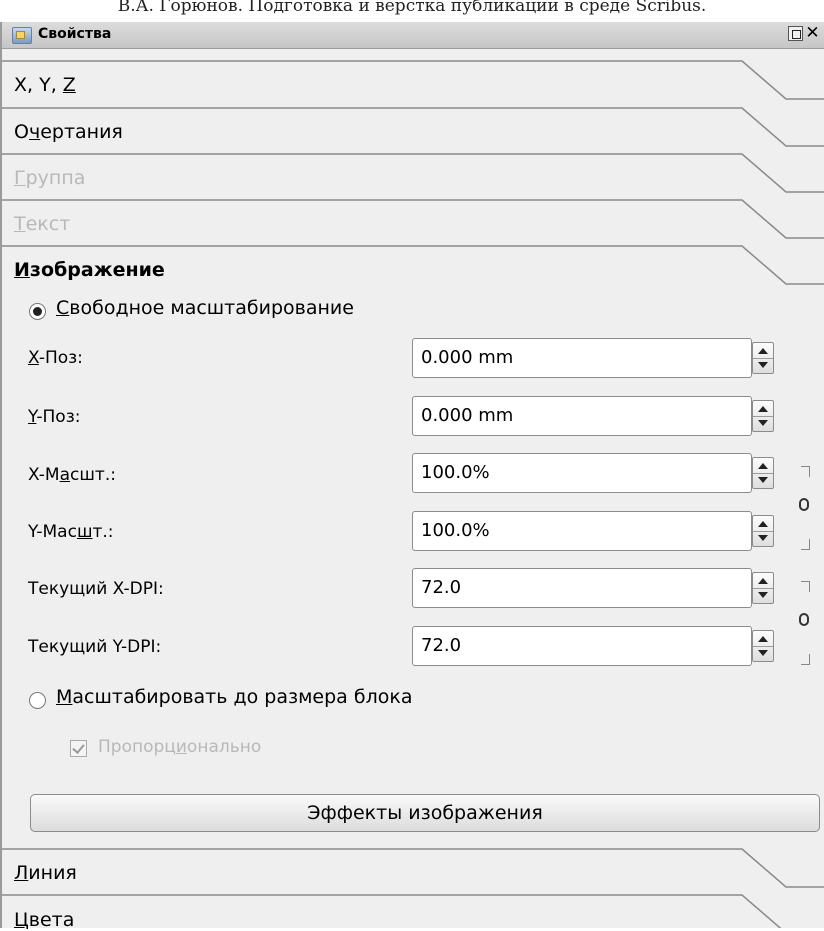 The width and height of the screenshot is (824, 931). I want to click on free-scaling-label: Свободное масштабирование, so click(205, 308).